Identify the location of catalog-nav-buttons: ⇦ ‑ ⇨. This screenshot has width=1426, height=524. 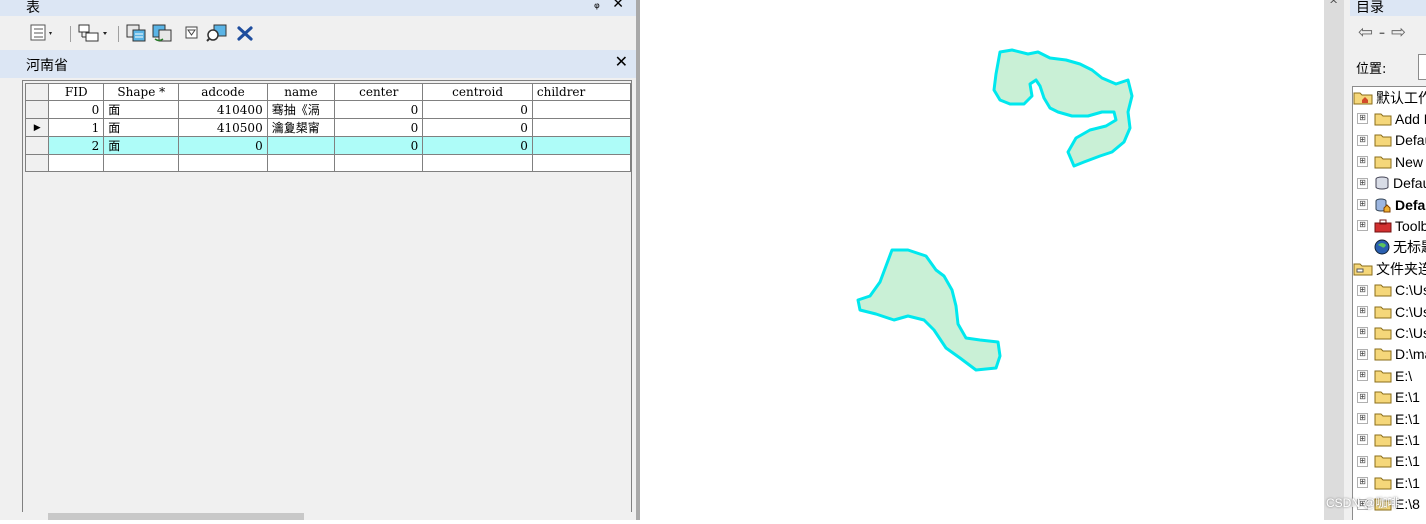
(1382, 32).